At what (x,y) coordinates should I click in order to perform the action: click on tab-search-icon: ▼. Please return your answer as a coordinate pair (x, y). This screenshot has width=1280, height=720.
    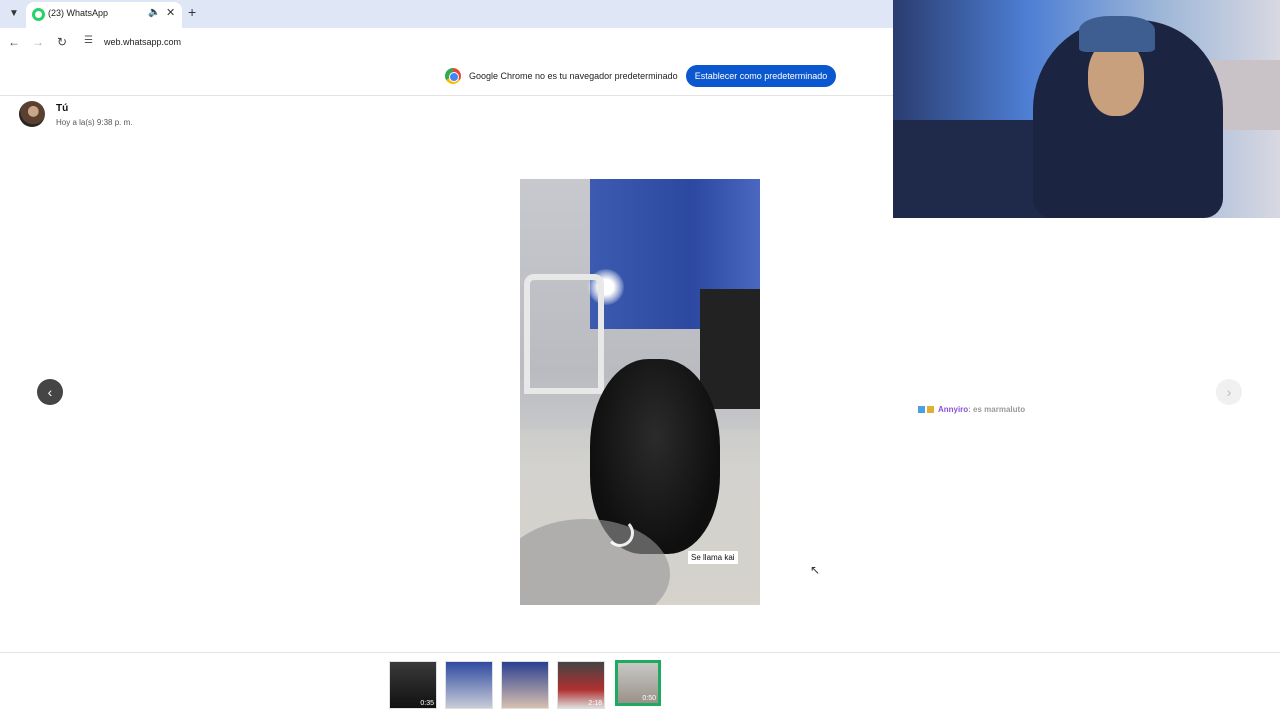
    Looking at the image, I should click on (14, 14).